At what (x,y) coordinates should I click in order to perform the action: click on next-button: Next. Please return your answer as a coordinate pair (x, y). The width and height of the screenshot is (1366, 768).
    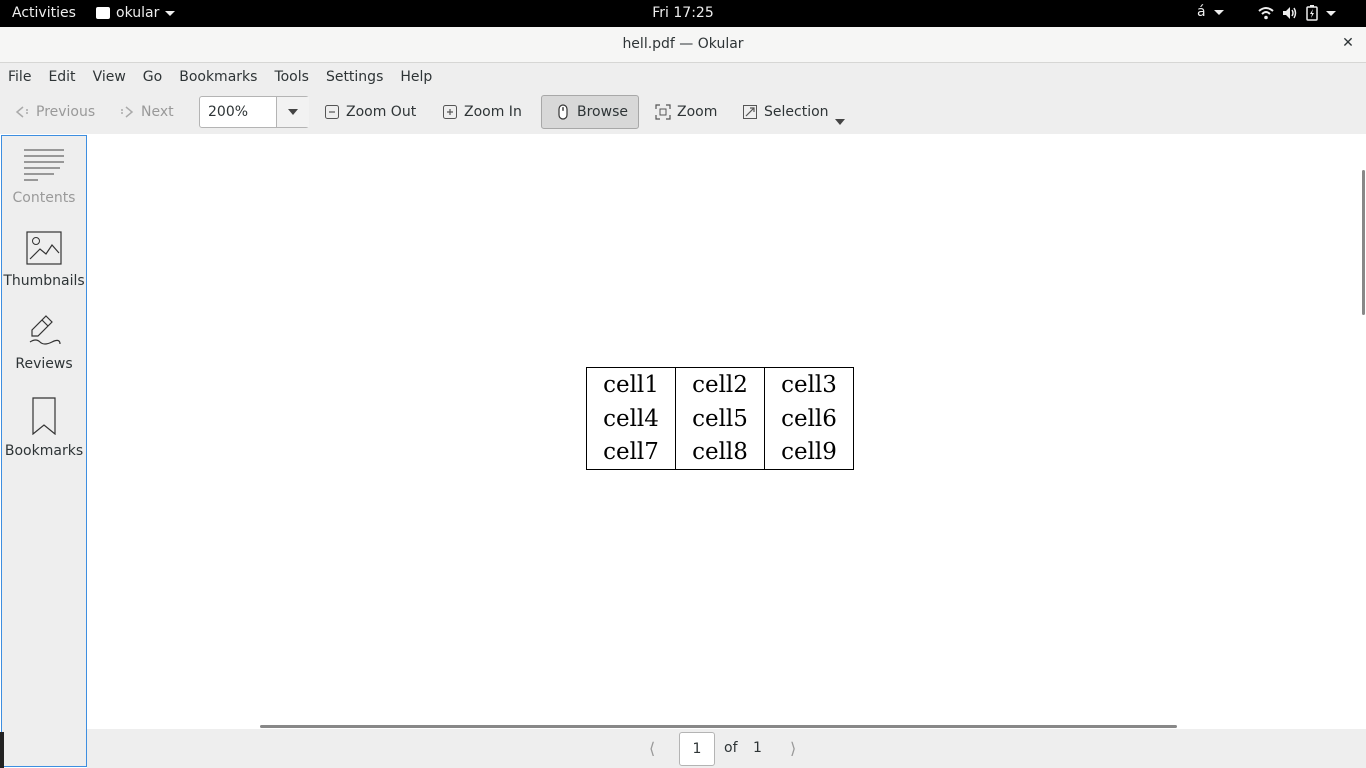
    Looking at the image, I should click on (146, 112).